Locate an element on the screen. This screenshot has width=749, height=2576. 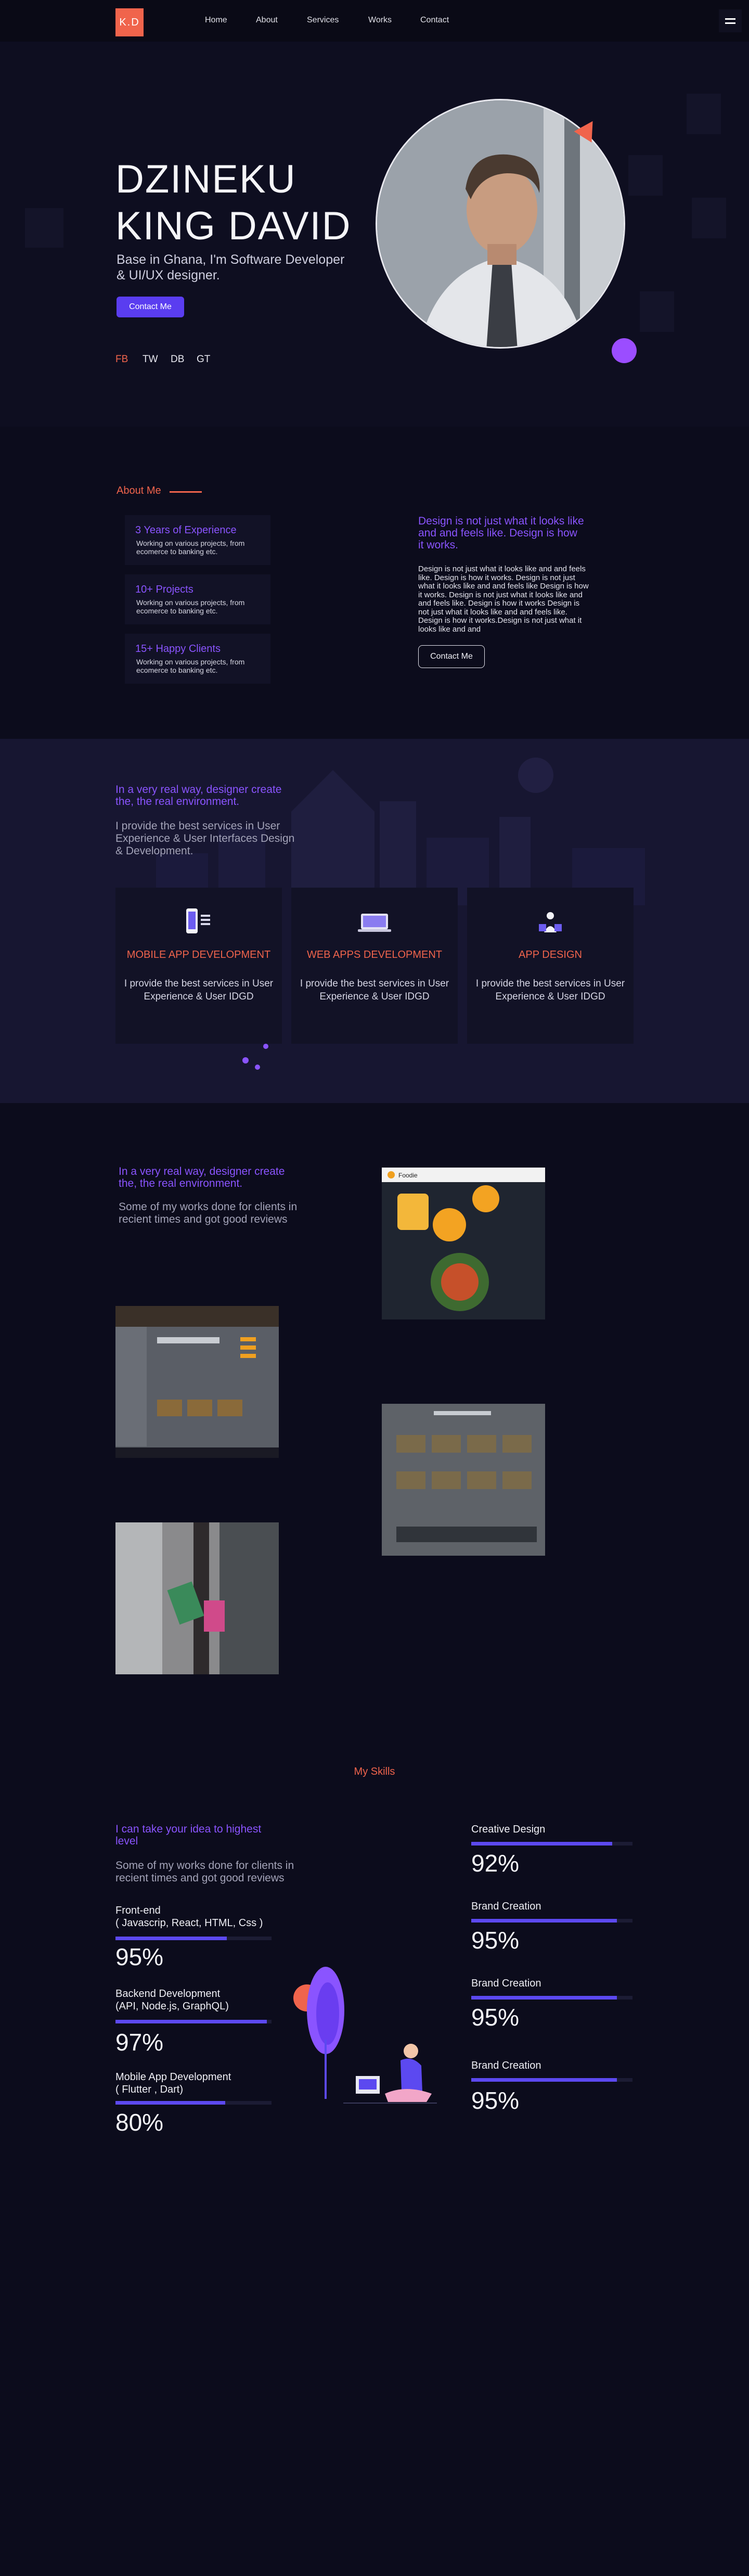
skill-name: Front-end is located at coordinates (138, 1911).